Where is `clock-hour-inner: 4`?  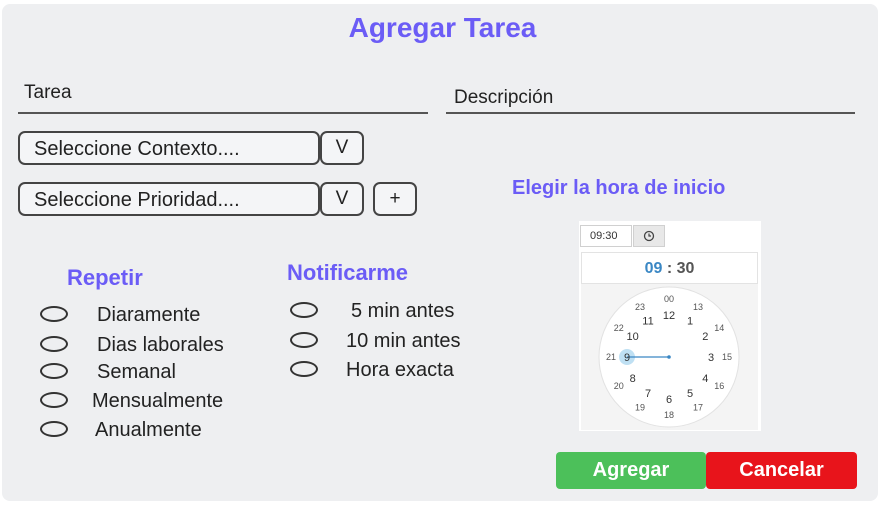 clock-hour-inner: 4 is located at coordinates (705, 379).